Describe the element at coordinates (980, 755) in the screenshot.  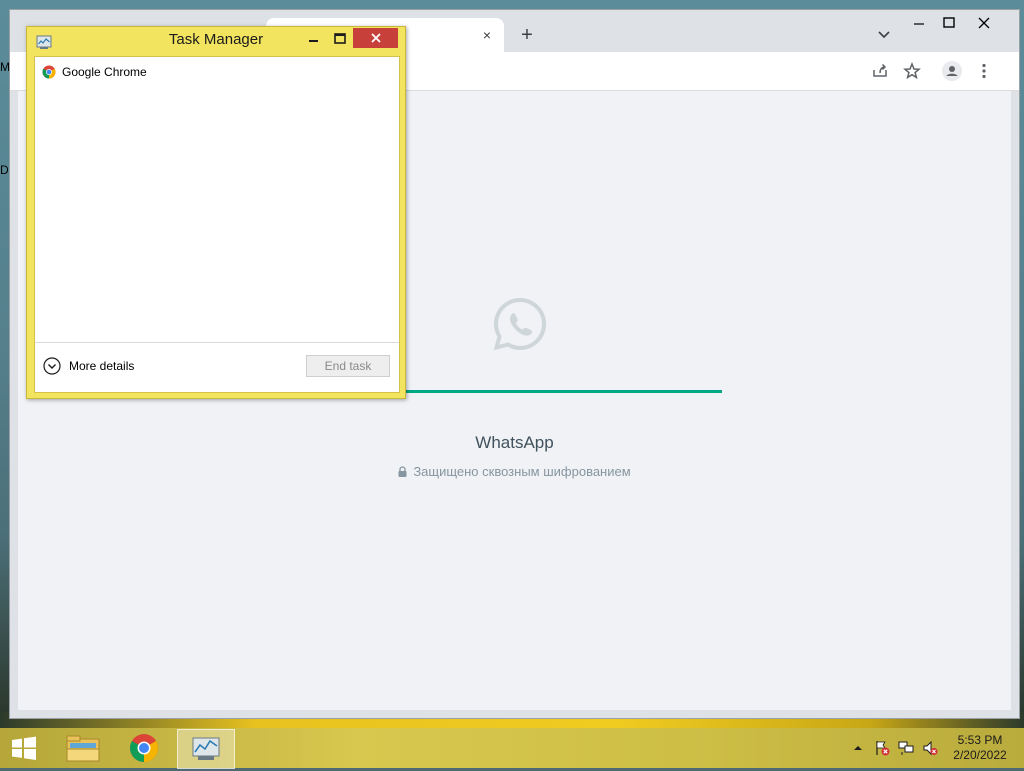
I see `clock-date: 2/20/2022` at that location.